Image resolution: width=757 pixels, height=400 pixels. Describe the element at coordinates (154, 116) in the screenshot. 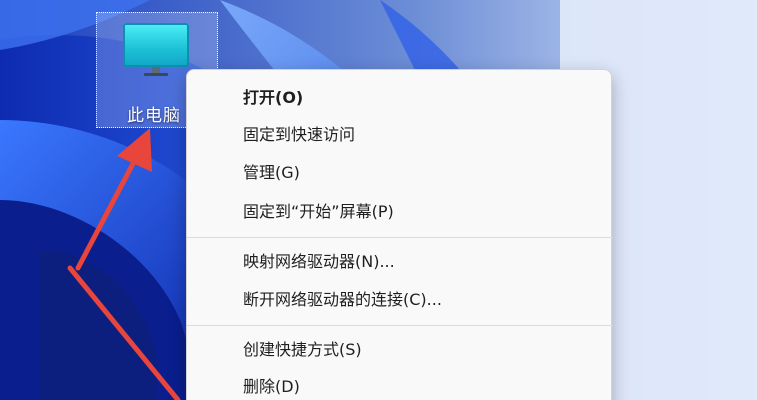

I see `desktop-icon-label: 此电脑` at that location.